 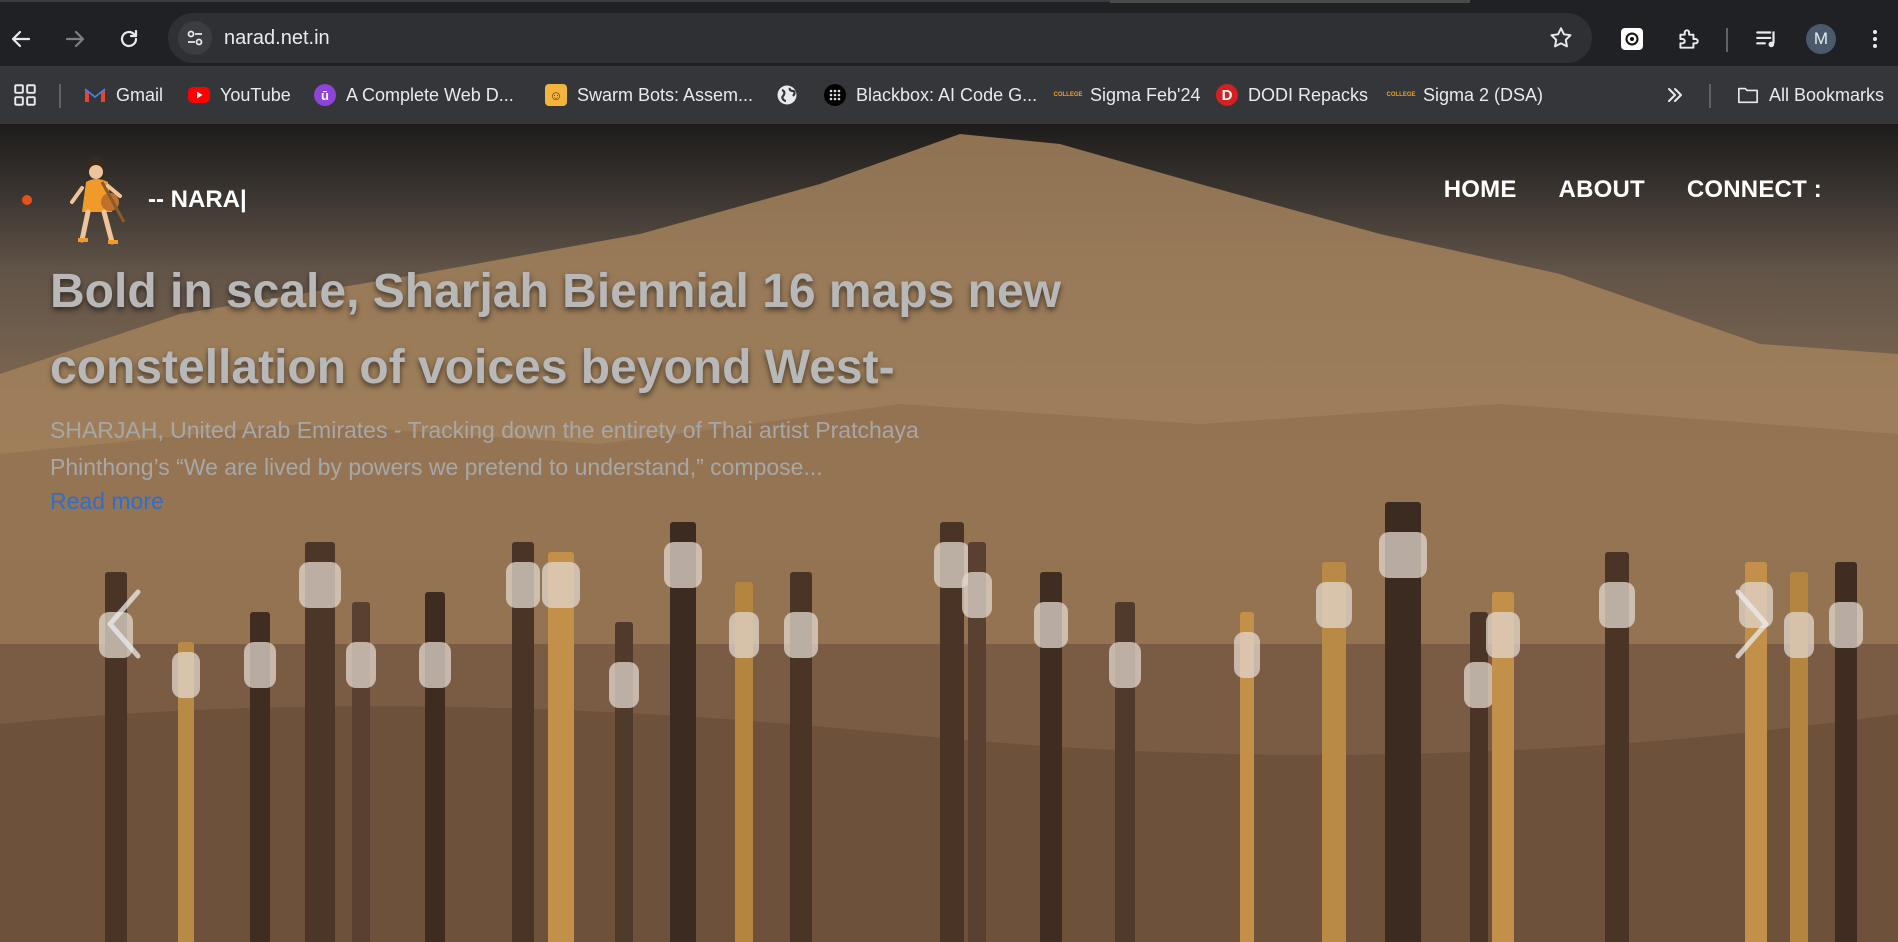 I want to click on bookmark-star-button, so click(x=1561, y=40).